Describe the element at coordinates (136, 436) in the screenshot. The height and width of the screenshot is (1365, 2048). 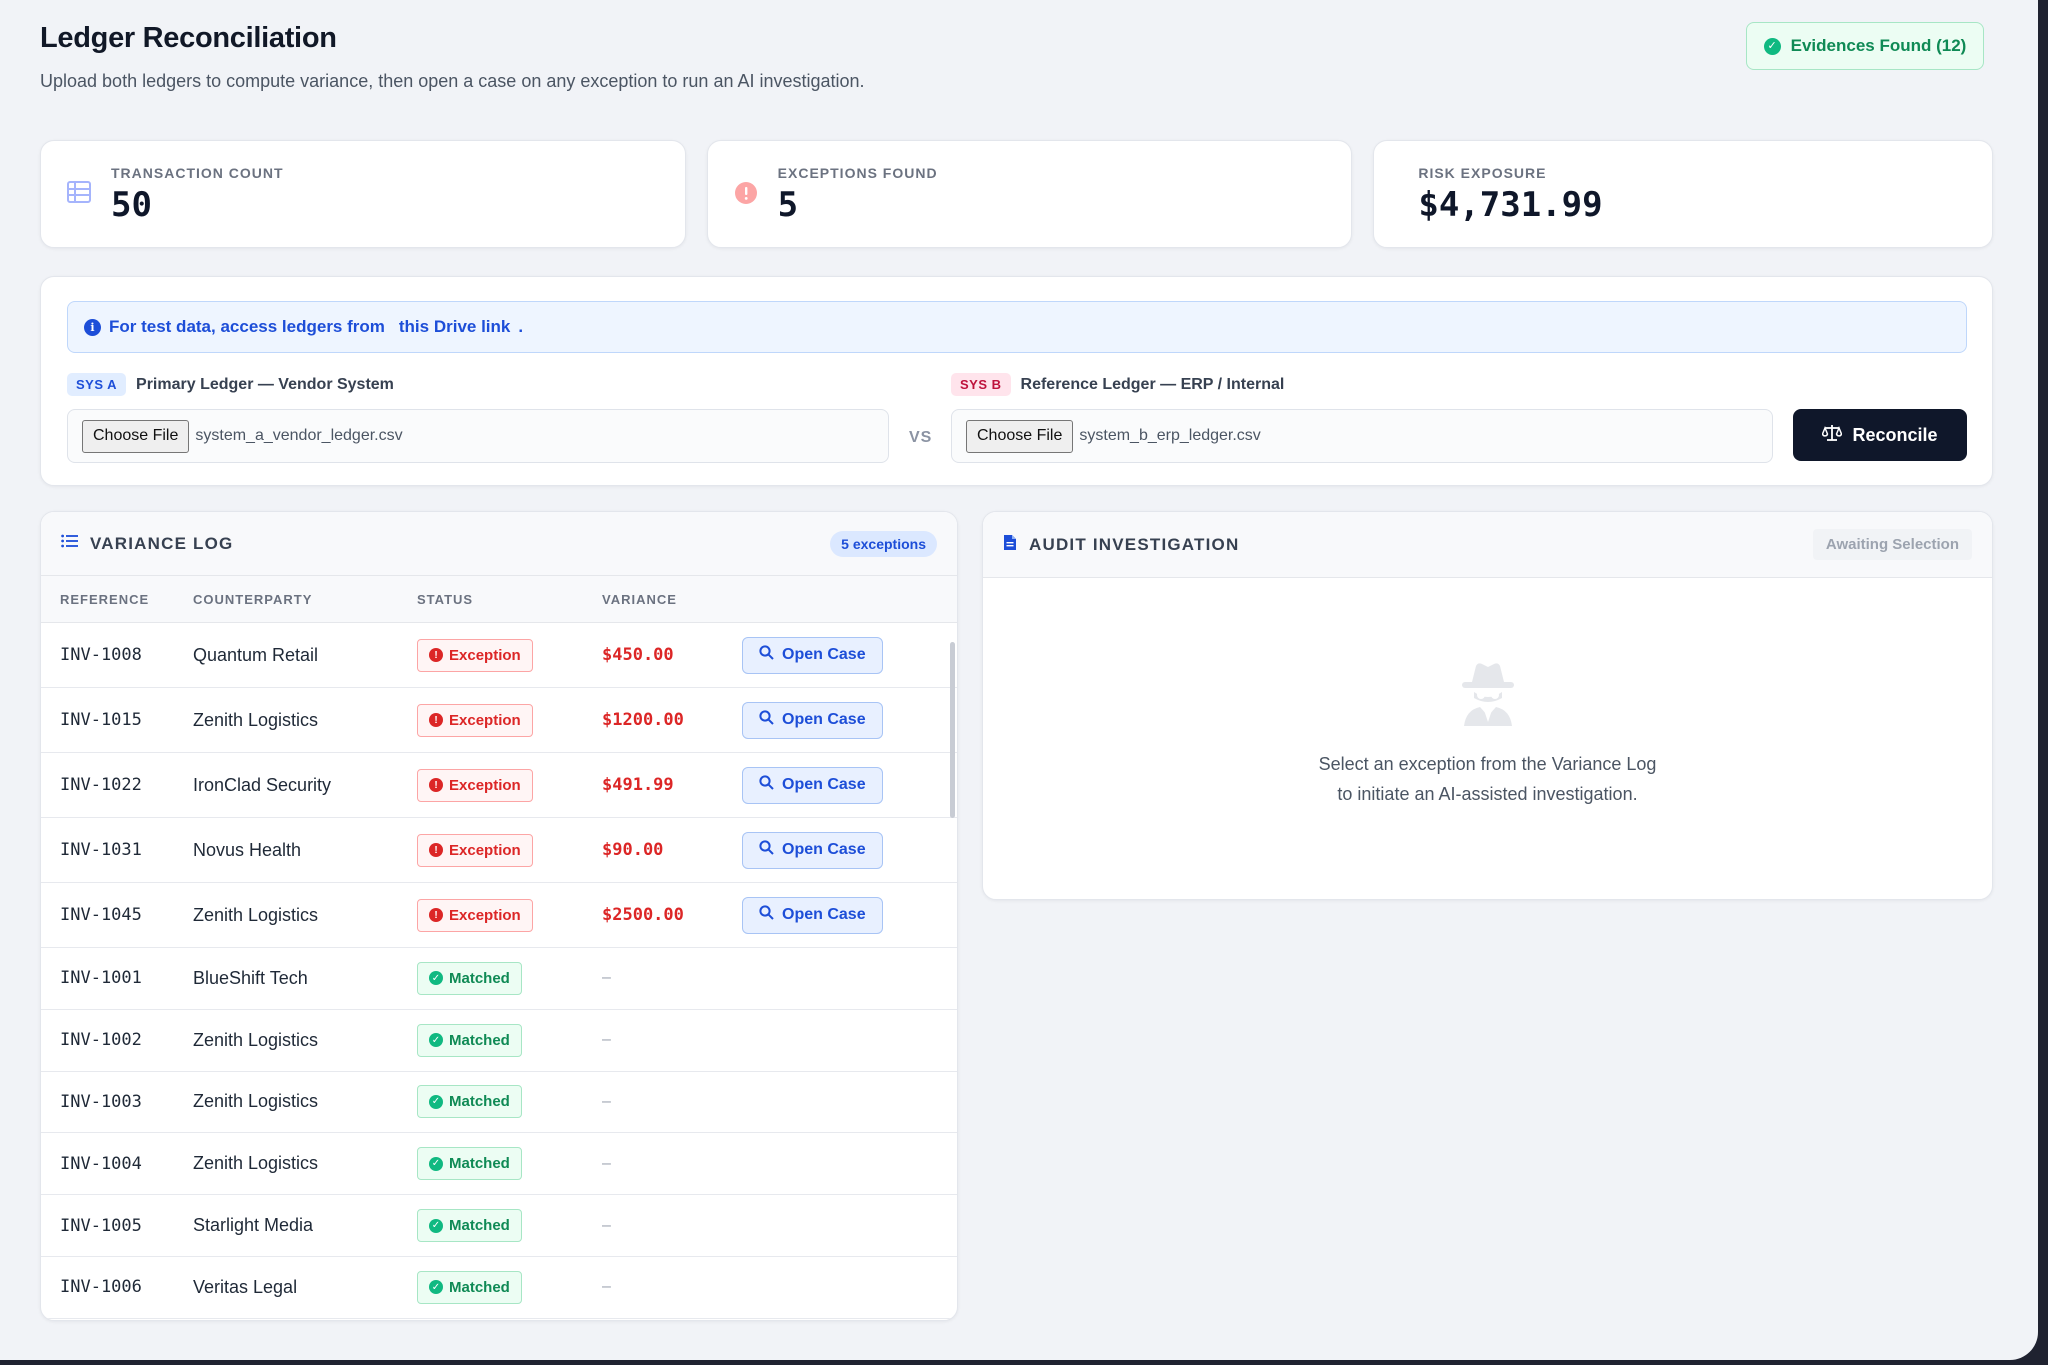
I see `sys-a-choose-file-button: Choose File` at that location.